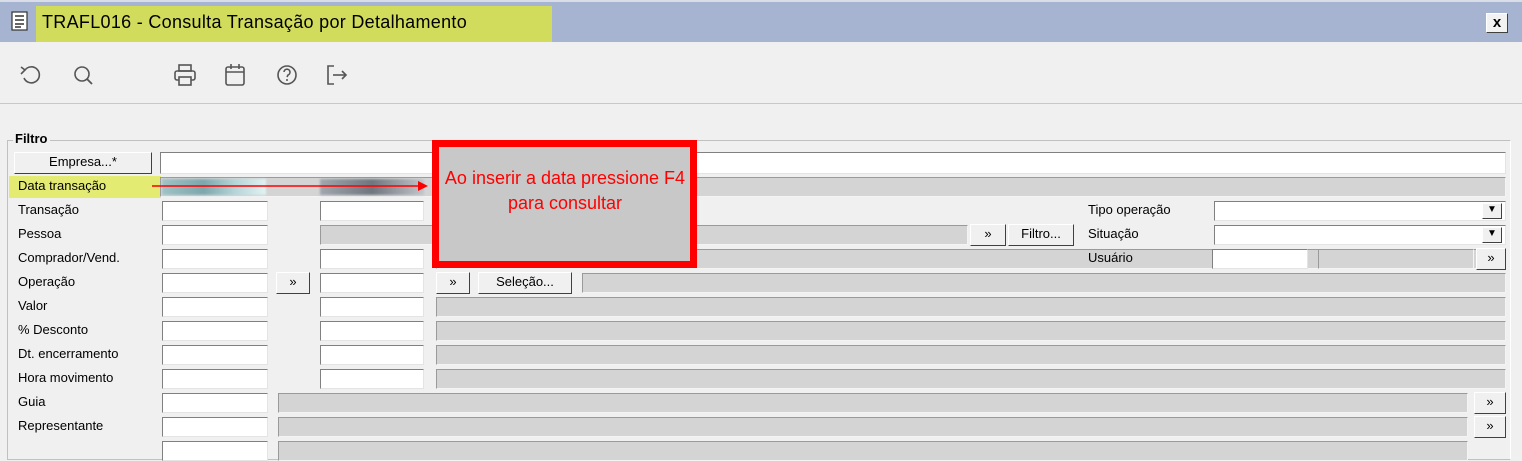 The width and height of the screenshot is (1522, 461). I want to click on desconto-to-input, so click(372, 331).